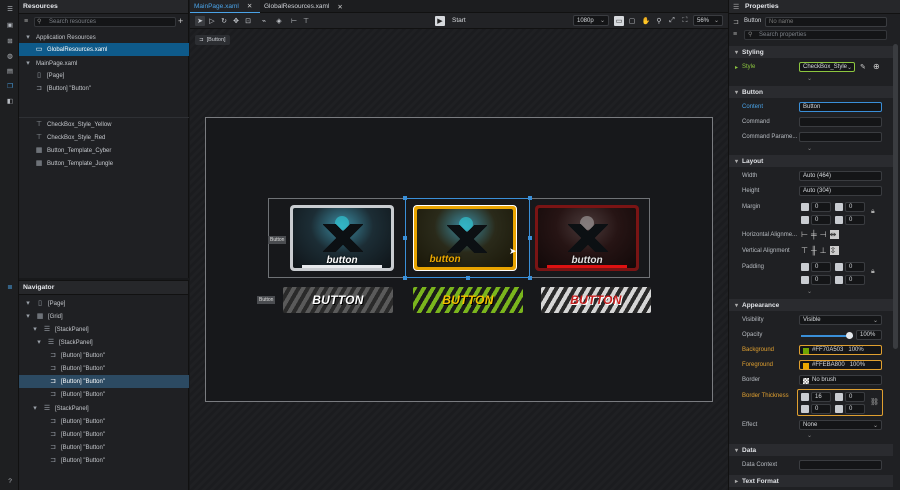  What do you see at coordinates (849, 335) in the screenshot?
I see `opacity-slider-handle` at bounding box center [849, 335].